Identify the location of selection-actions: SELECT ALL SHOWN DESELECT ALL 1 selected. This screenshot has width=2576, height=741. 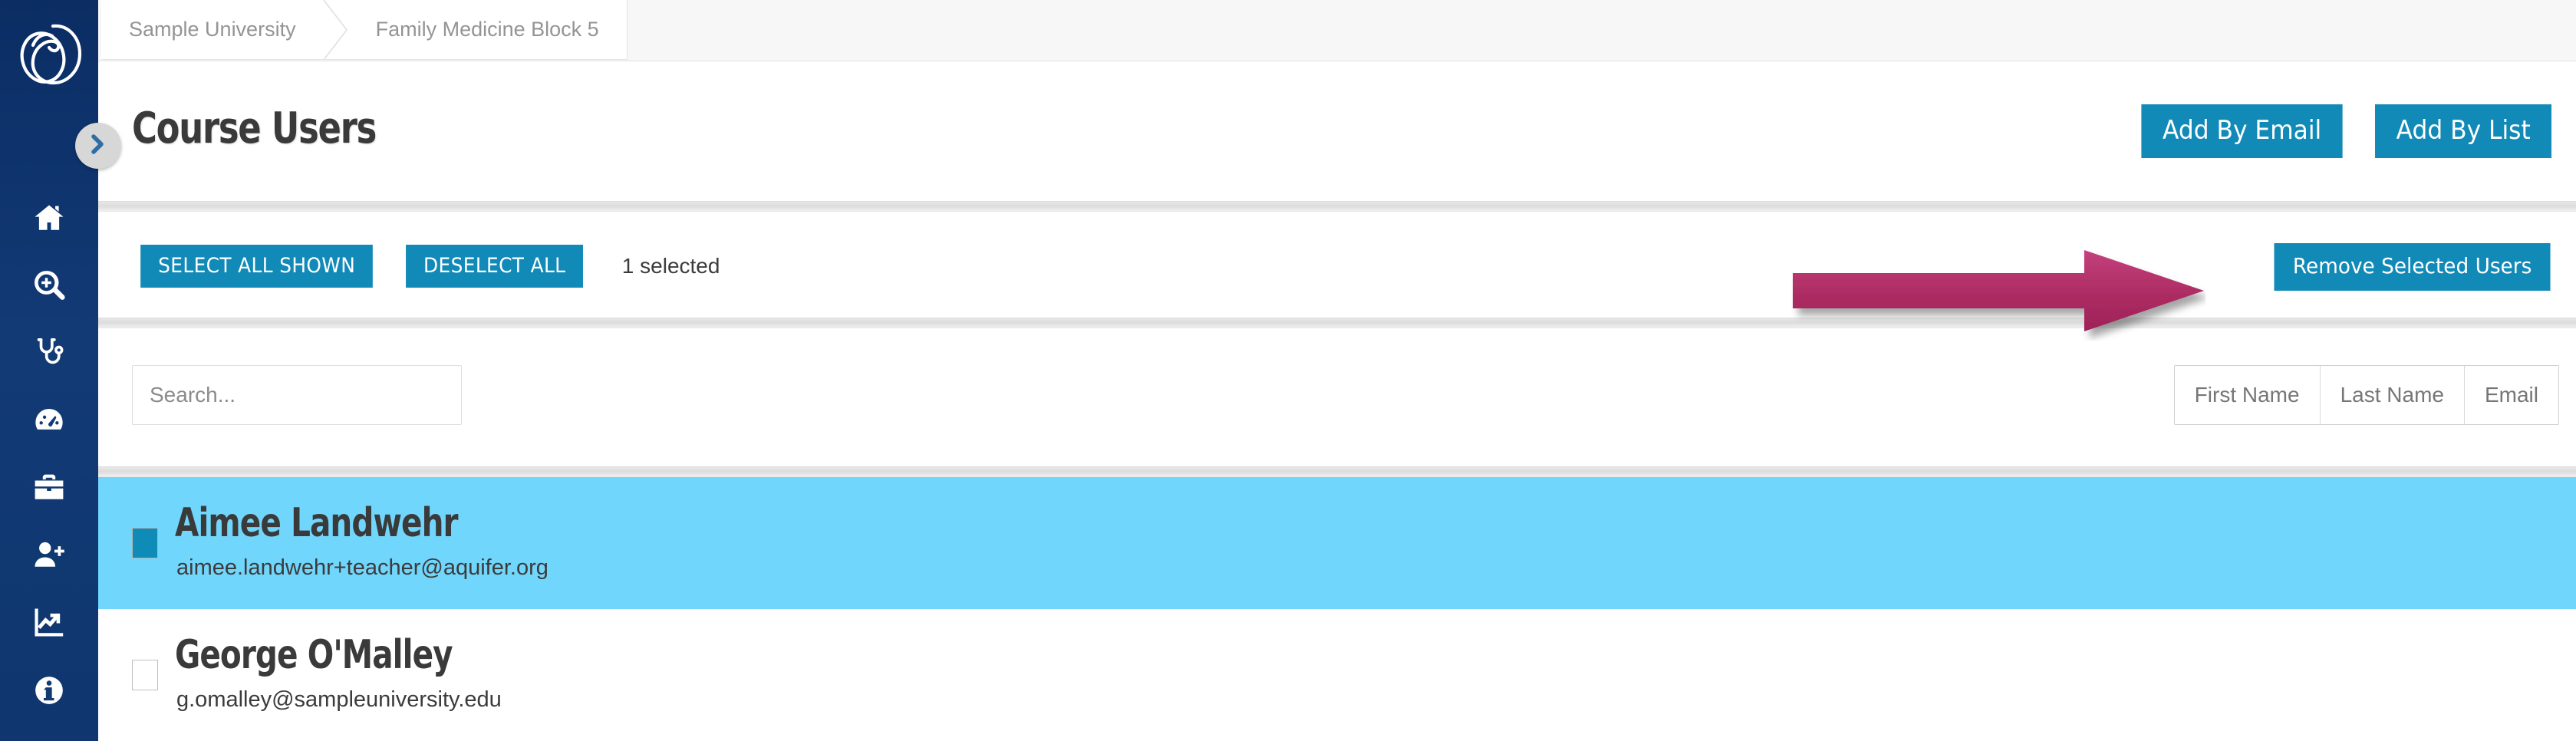
(425, 266).